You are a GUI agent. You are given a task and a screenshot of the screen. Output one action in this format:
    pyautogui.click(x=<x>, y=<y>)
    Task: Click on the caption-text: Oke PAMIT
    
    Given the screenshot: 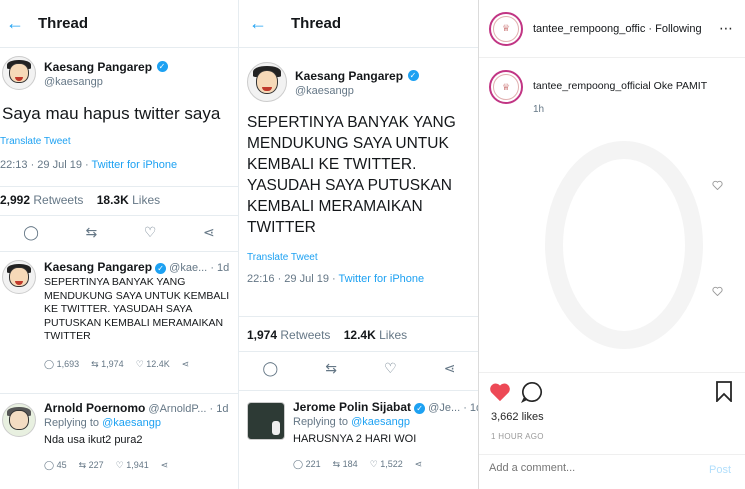 What is the action you would take?
    pyautogui.click(x=680, y=86)
    